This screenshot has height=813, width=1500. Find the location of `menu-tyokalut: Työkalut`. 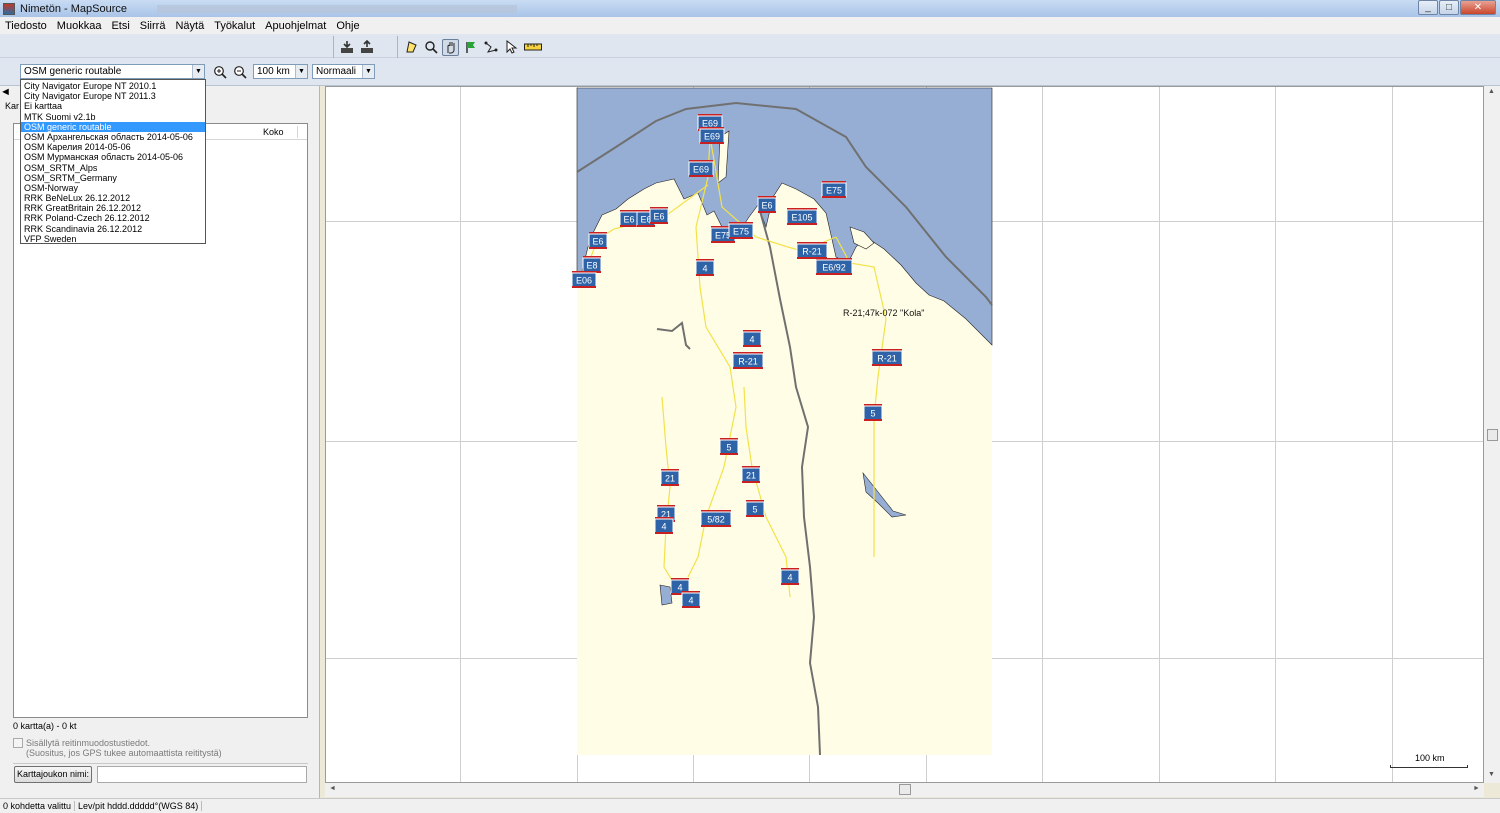

menu-tyokalut: Työkalut is located at coordinates (234, 26).